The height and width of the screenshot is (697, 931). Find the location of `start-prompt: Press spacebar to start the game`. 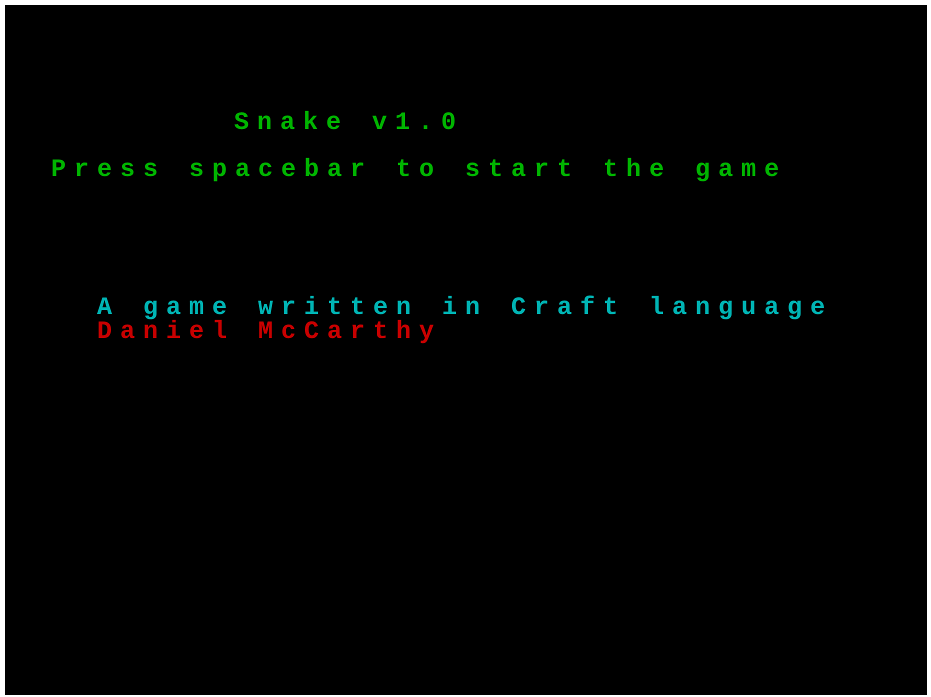

start-prompt: Press spacebar to start the game is located at coordinates (419, 170).